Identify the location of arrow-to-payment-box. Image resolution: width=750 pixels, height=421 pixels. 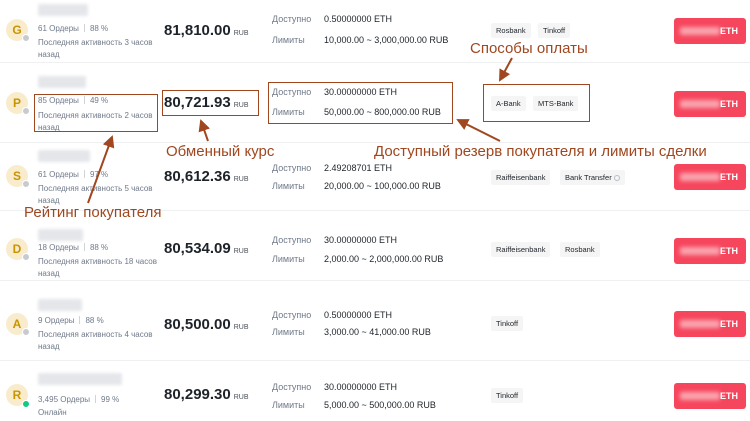
(506, 69).